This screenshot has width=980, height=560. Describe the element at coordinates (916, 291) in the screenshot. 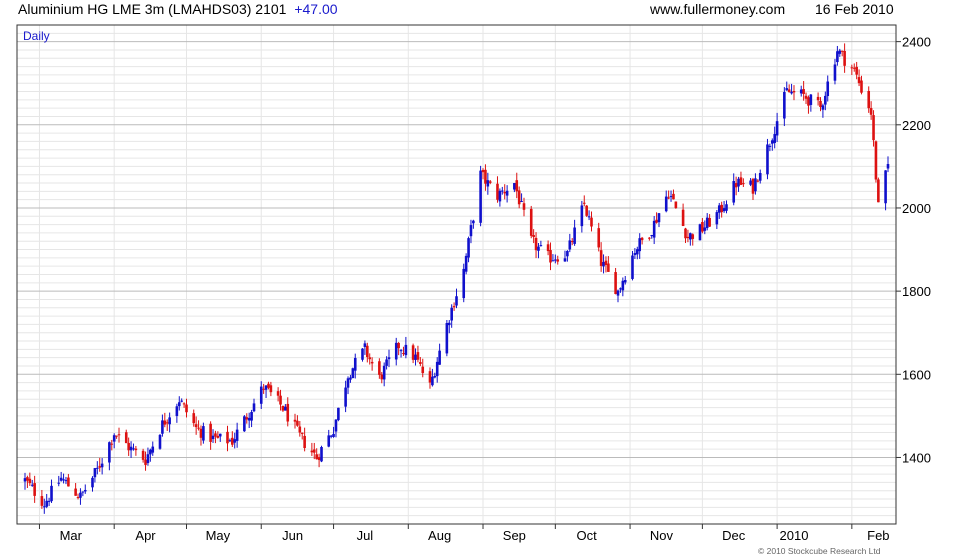

I see `y-tick-label: 1800` at that location.